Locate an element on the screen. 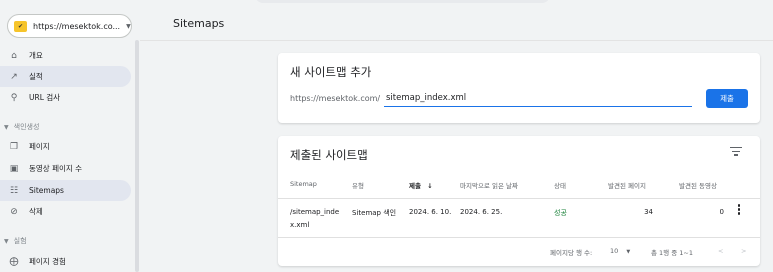  sidebar-item-video-pages: ▣ 동영상 페이지 수 is located at coordinates (65, 168).